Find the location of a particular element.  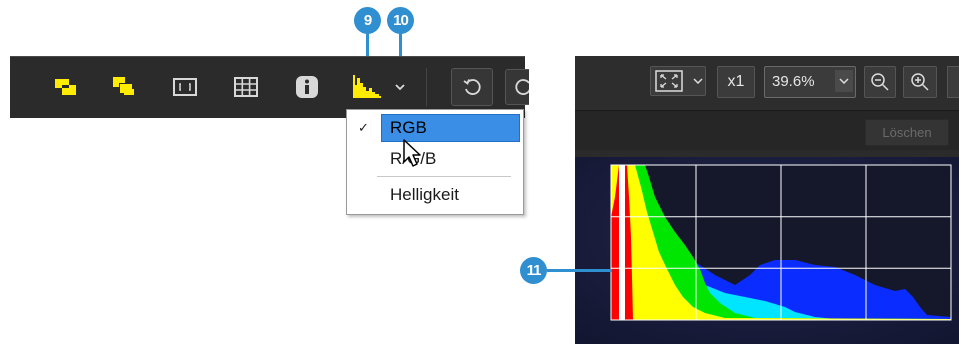

info-icon is located at coordinates (307, 87).